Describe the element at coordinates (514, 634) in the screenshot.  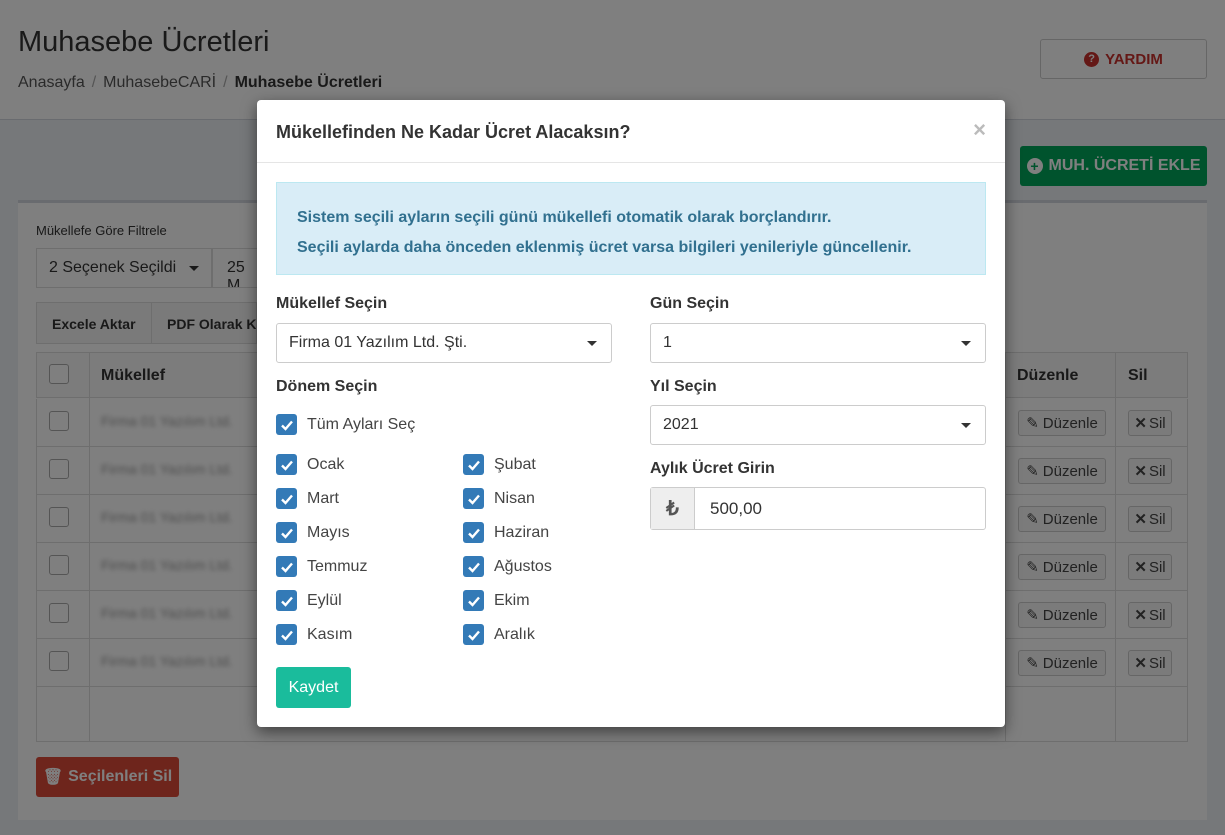
I see `month-label: Aralık` at that location.